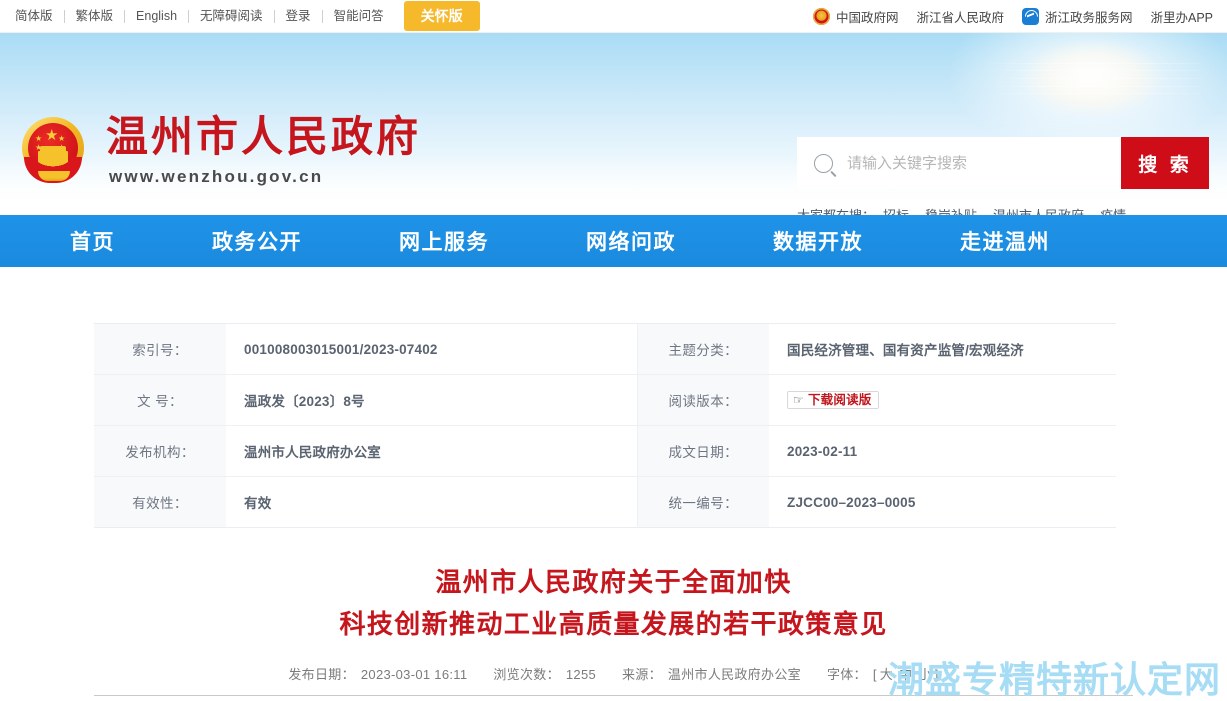 Image resolution: width=1227 pixels, height=701 pixels. What do you see at coordinates (942, 400) in the screenshot?
I see `value-reading-version: ☞ 下载阅读版` at bounding box center [942, 400].